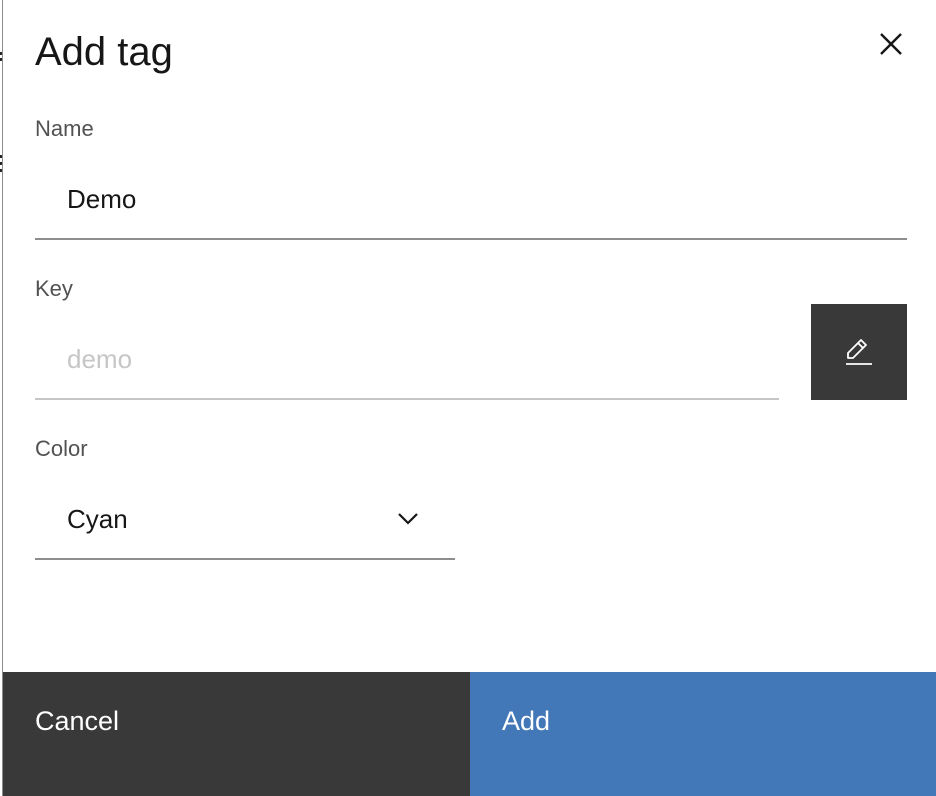 The width and height of the screenshot is (936, 796). What do you see at coordinates (245, 520) in the screenshot?
I see `color-select: Cyan` at bounding box center [245, 520].